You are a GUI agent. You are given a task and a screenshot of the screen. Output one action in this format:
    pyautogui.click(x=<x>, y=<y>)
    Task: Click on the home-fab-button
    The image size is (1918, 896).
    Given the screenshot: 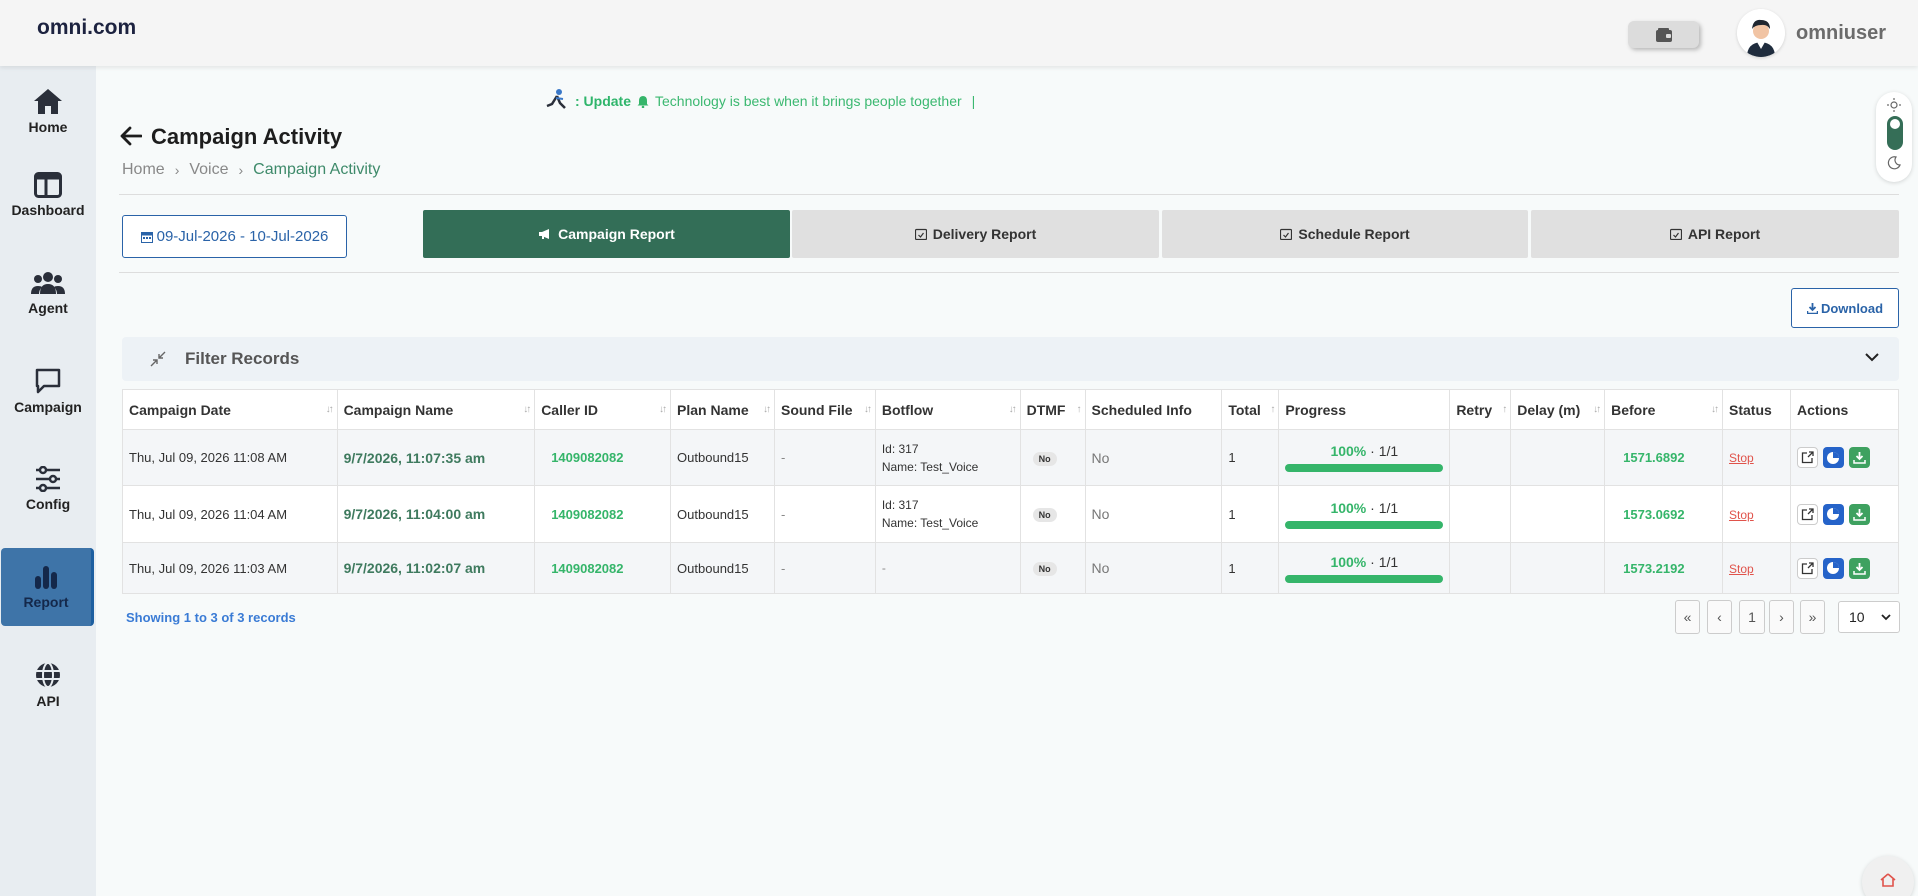 What is the action you would take?
    pyautogui.click(x=1888, y=876)
    